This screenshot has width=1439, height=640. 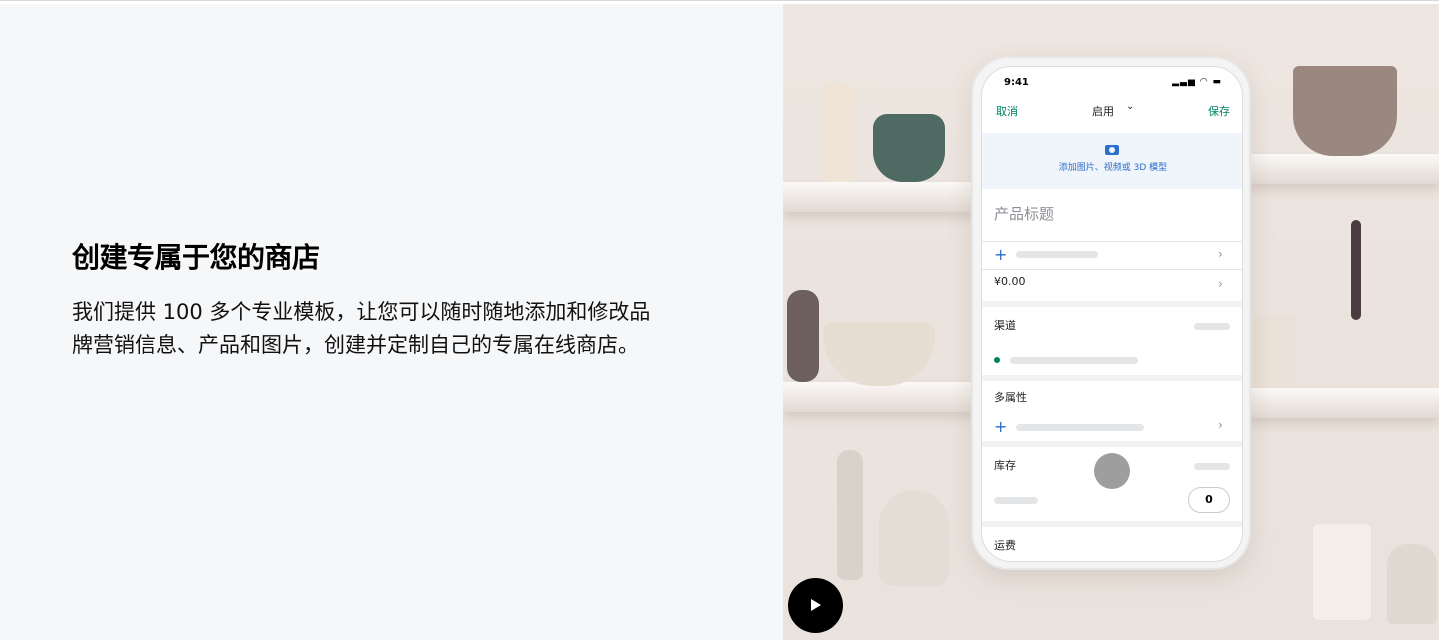 I want to click on channel-status-dot, so click(x=997, y=360).